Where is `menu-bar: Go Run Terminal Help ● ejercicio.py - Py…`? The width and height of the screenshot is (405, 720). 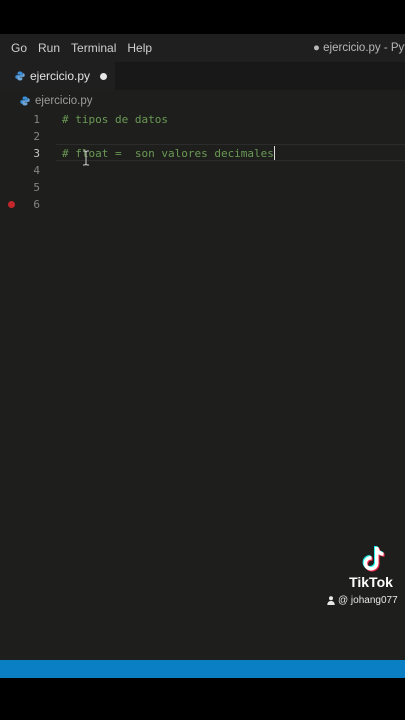
menu-bar: Go Run Terminal Help ● ejercicio.py - Py… is located at coordinates (202, 48).